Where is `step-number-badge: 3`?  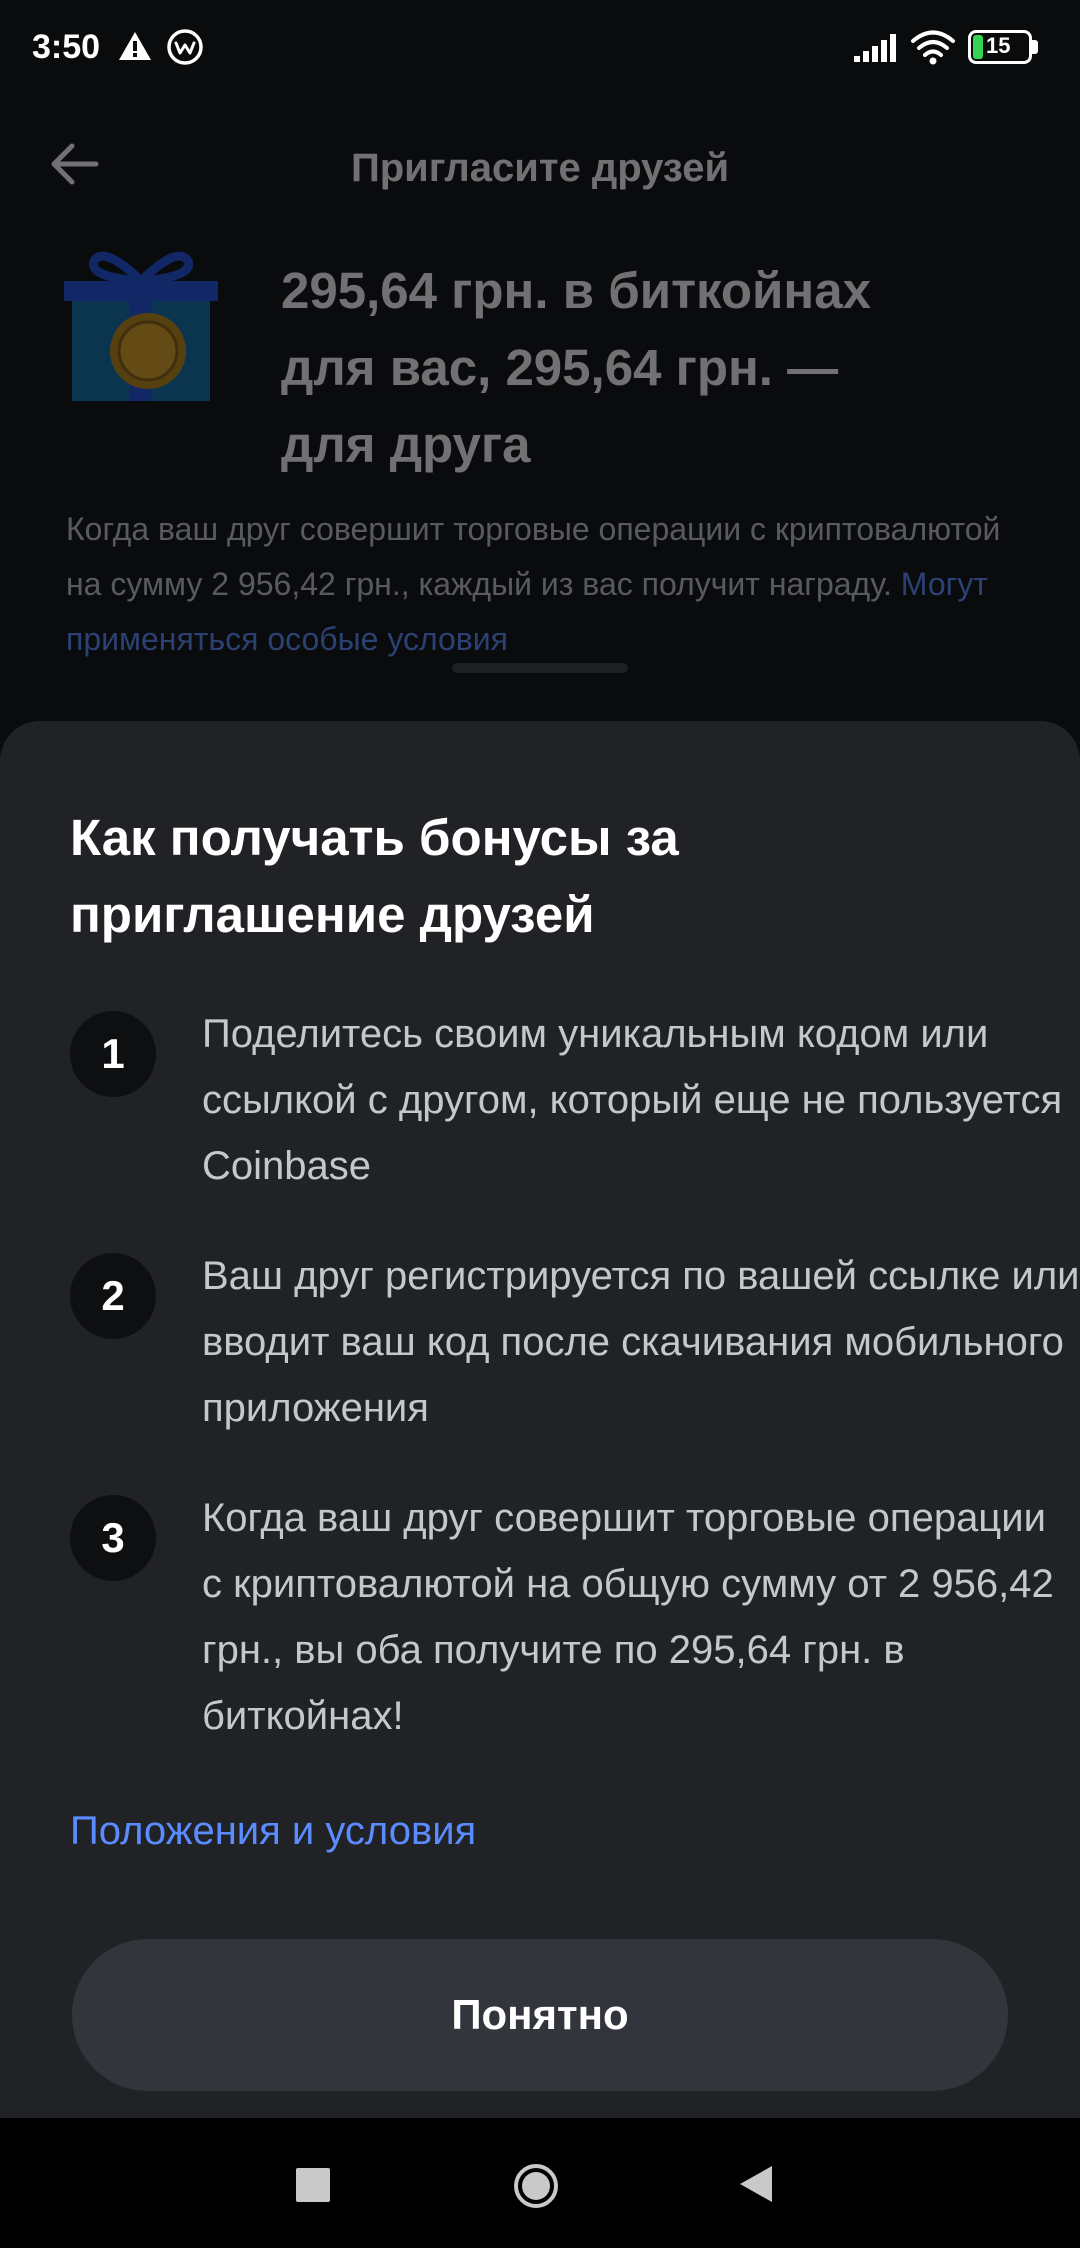
step-number-badge: 3 is located at coordinates (113, 1538).